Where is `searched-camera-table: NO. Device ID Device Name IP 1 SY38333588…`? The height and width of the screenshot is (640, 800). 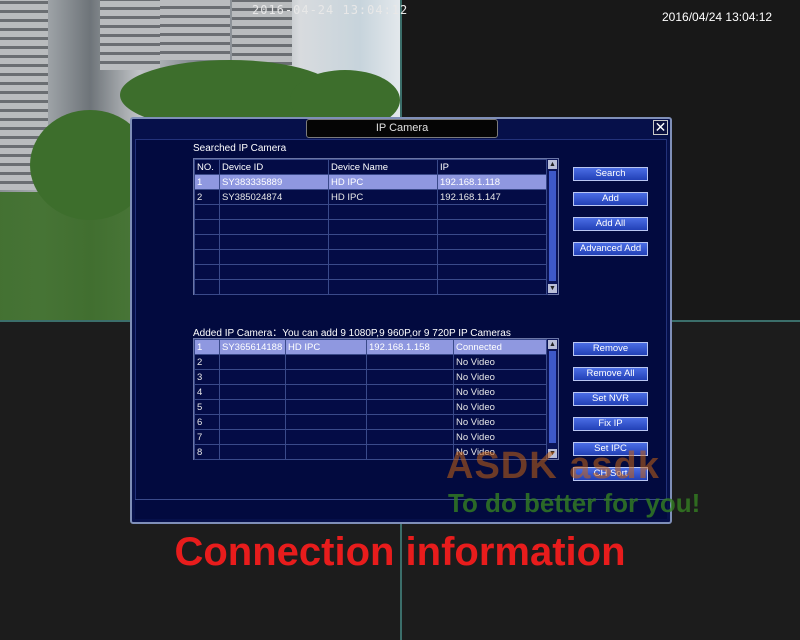 searched-camera-table: NO. Device ID Device Name IP 1 SY38333588… is located at coordinates (376, 226).